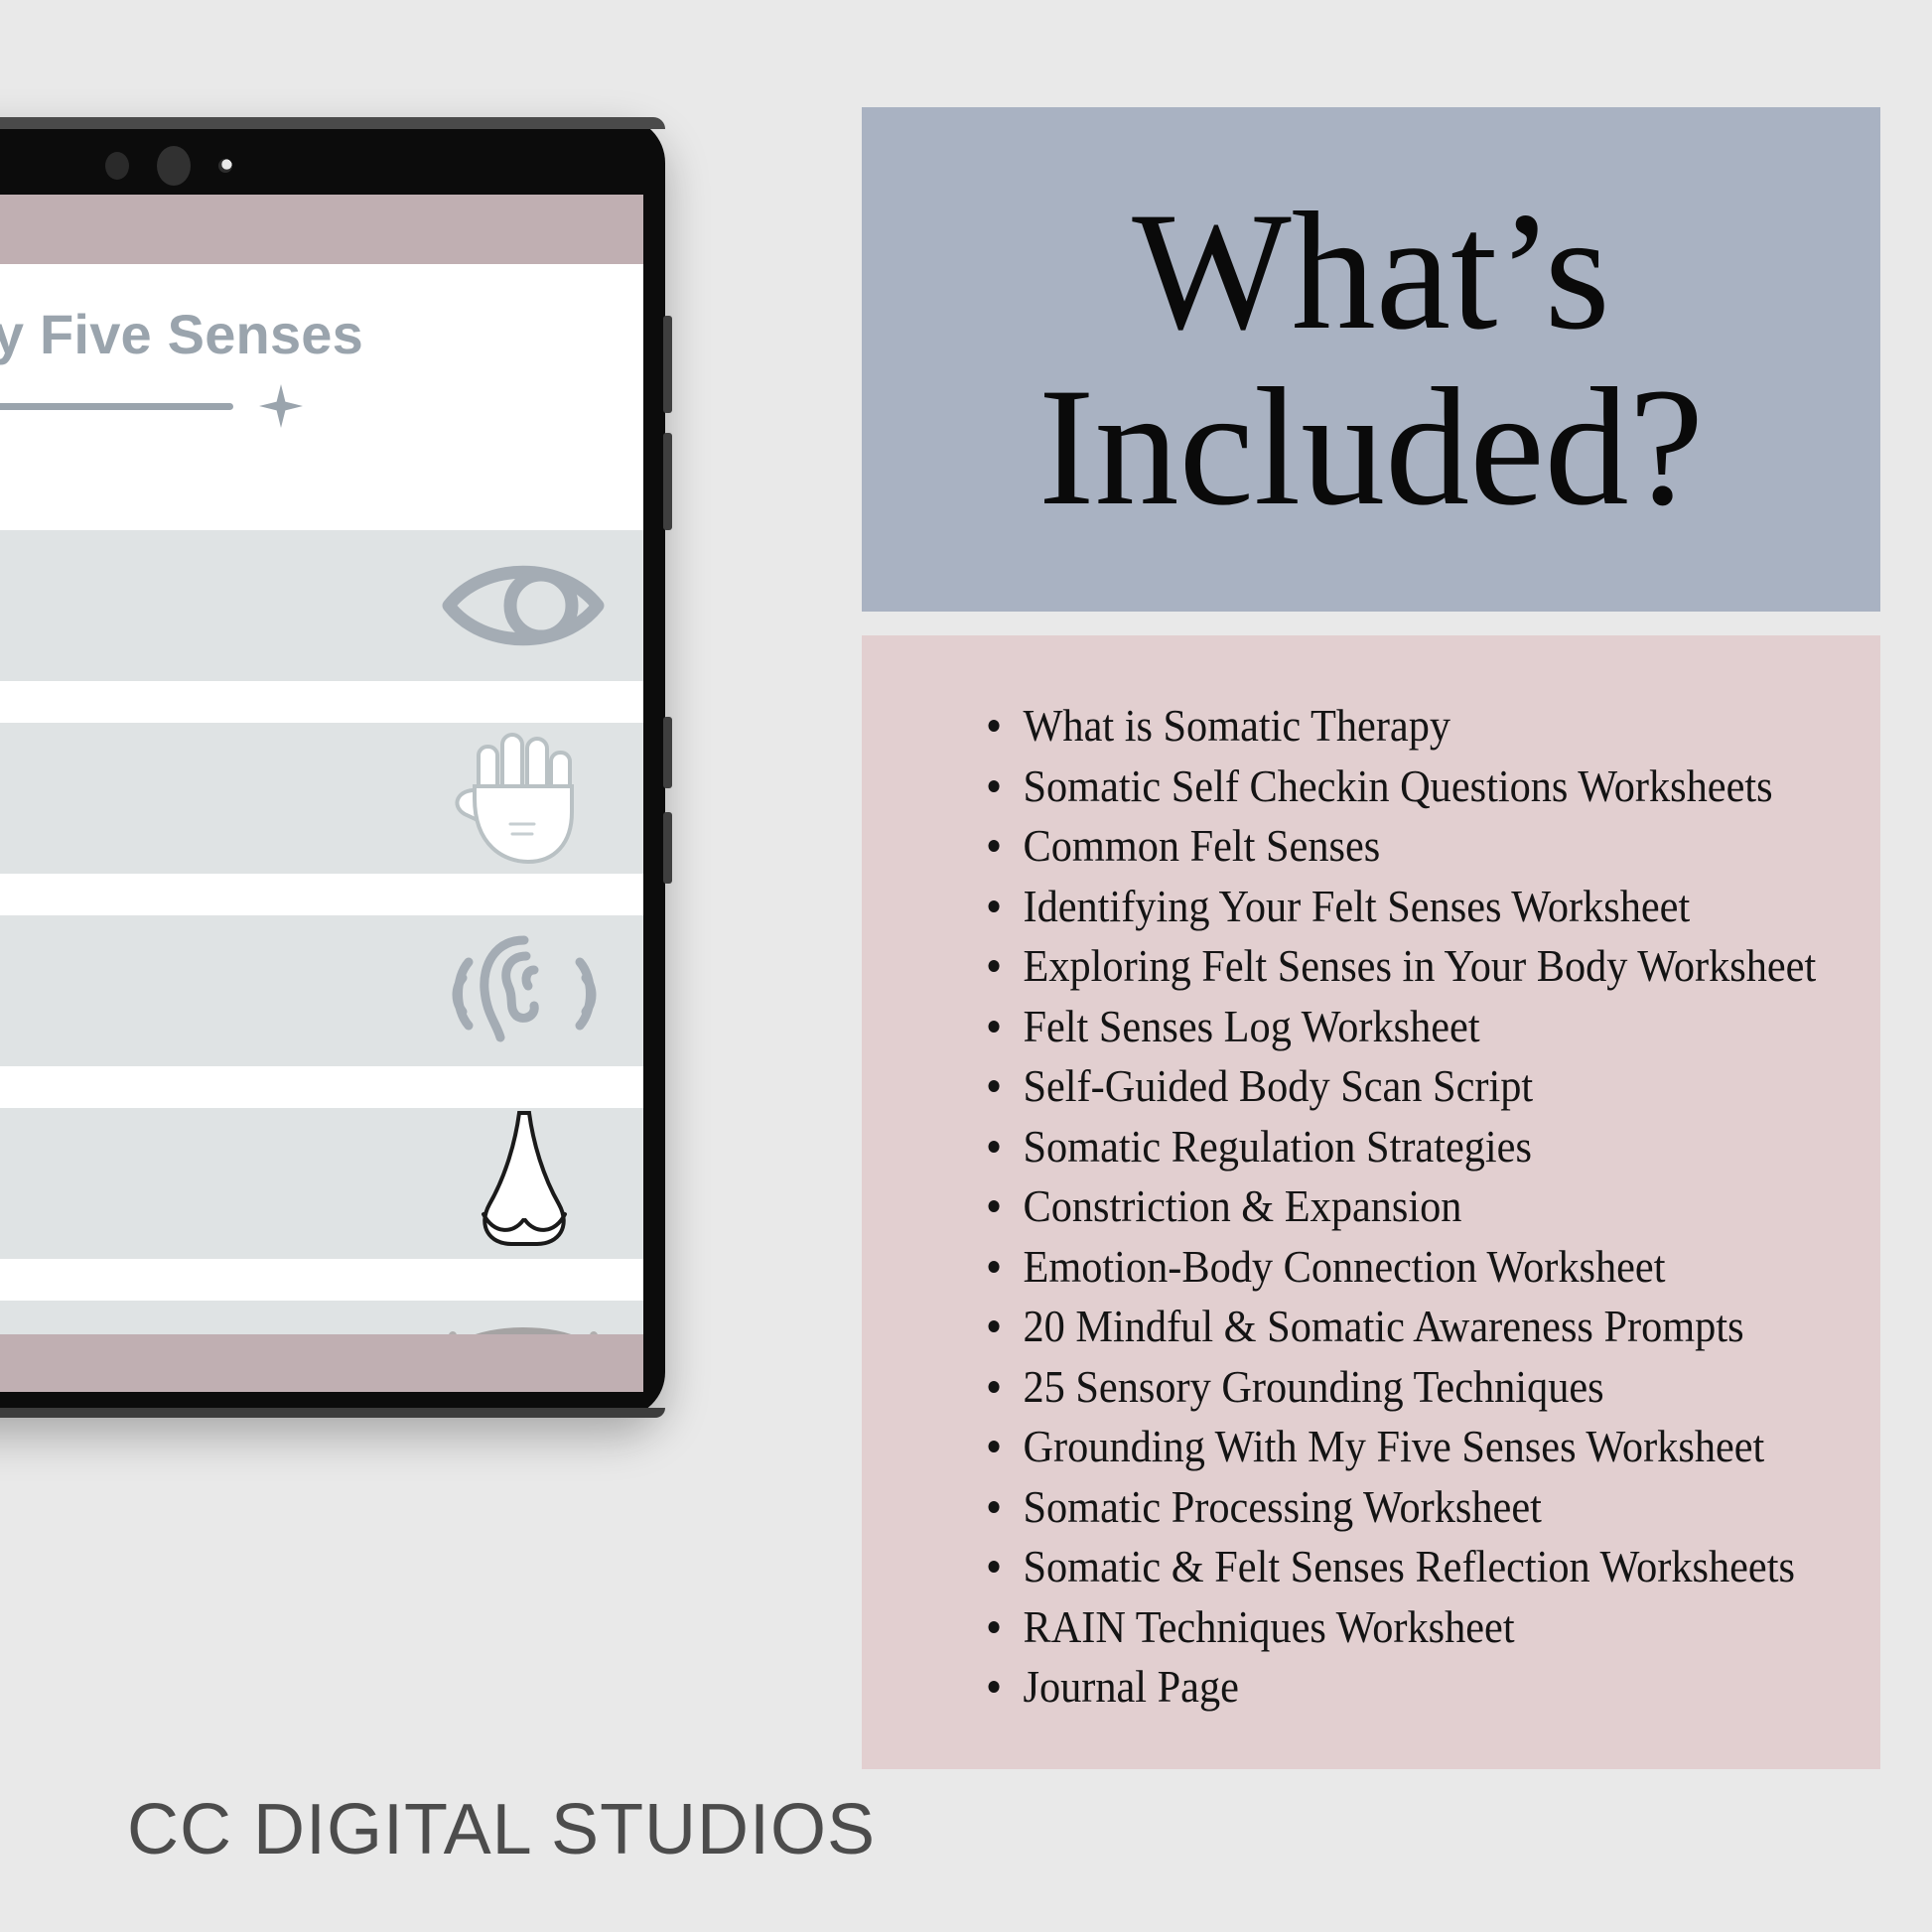  I want to click on nose-icon, so click(524, 1180).